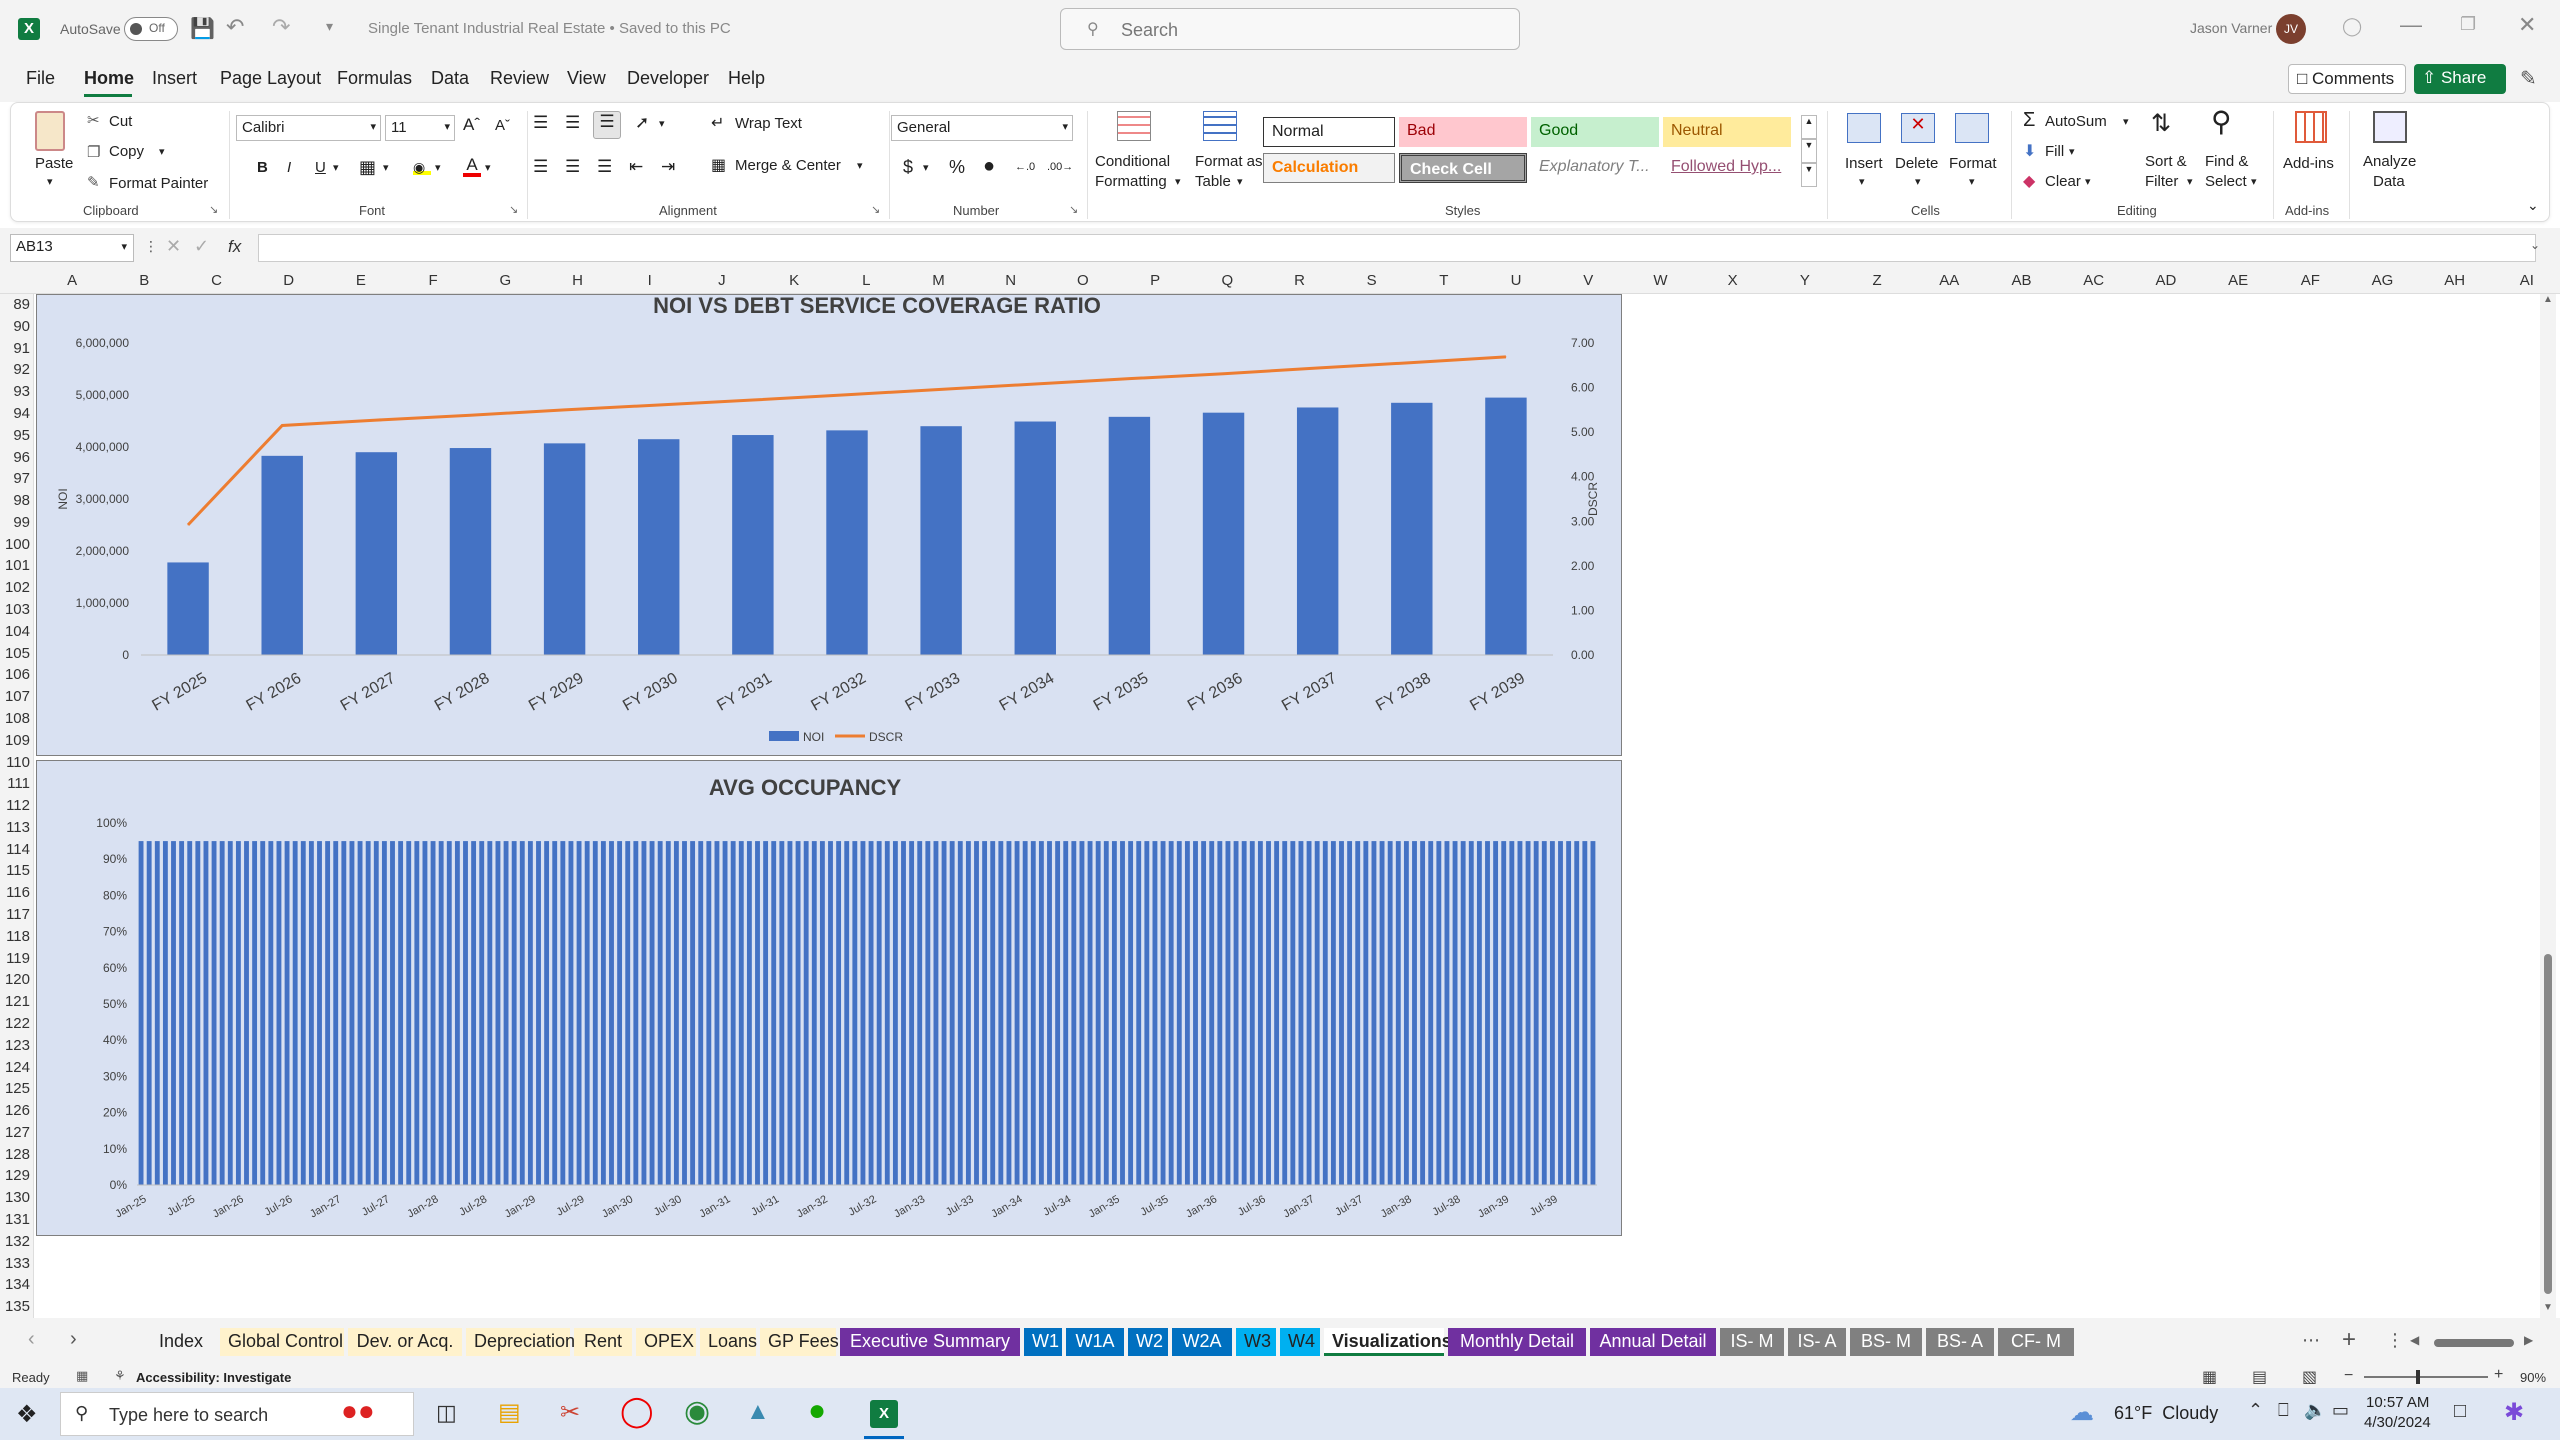 The image size is (2560, 1440). I want to click on style-check-cell: Check Cell, so click(1463, 168).